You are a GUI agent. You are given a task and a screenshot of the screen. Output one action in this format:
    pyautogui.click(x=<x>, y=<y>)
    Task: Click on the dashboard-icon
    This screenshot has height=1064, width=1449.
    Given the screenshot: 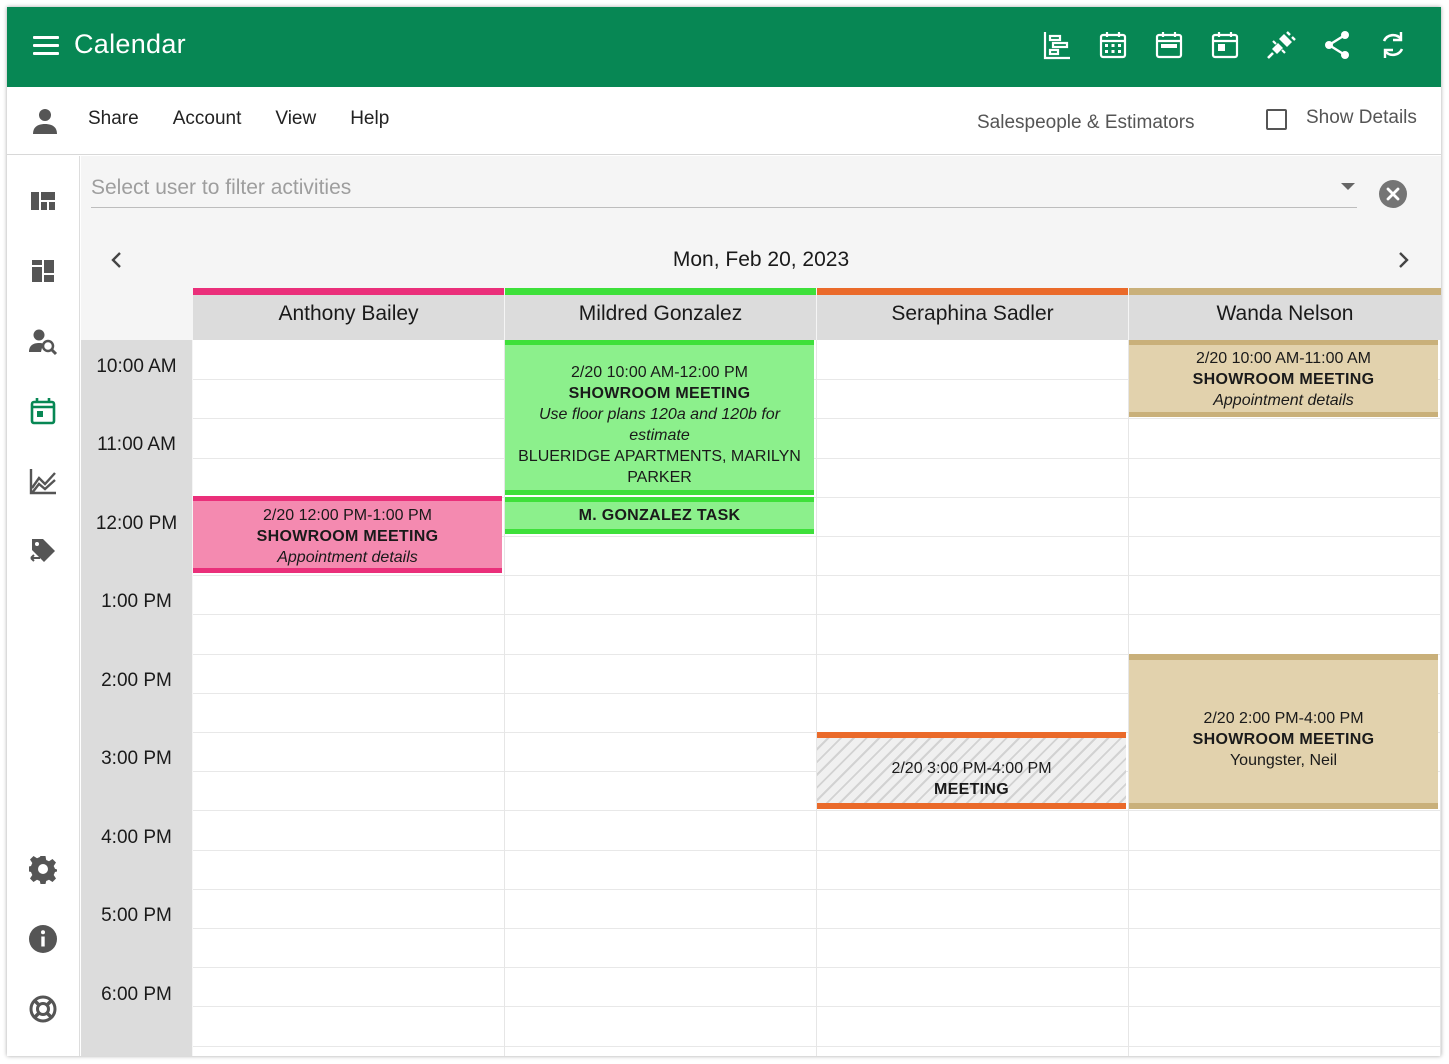 What is the action you would take?
    pyautogui.click(x=43, y=201)
    